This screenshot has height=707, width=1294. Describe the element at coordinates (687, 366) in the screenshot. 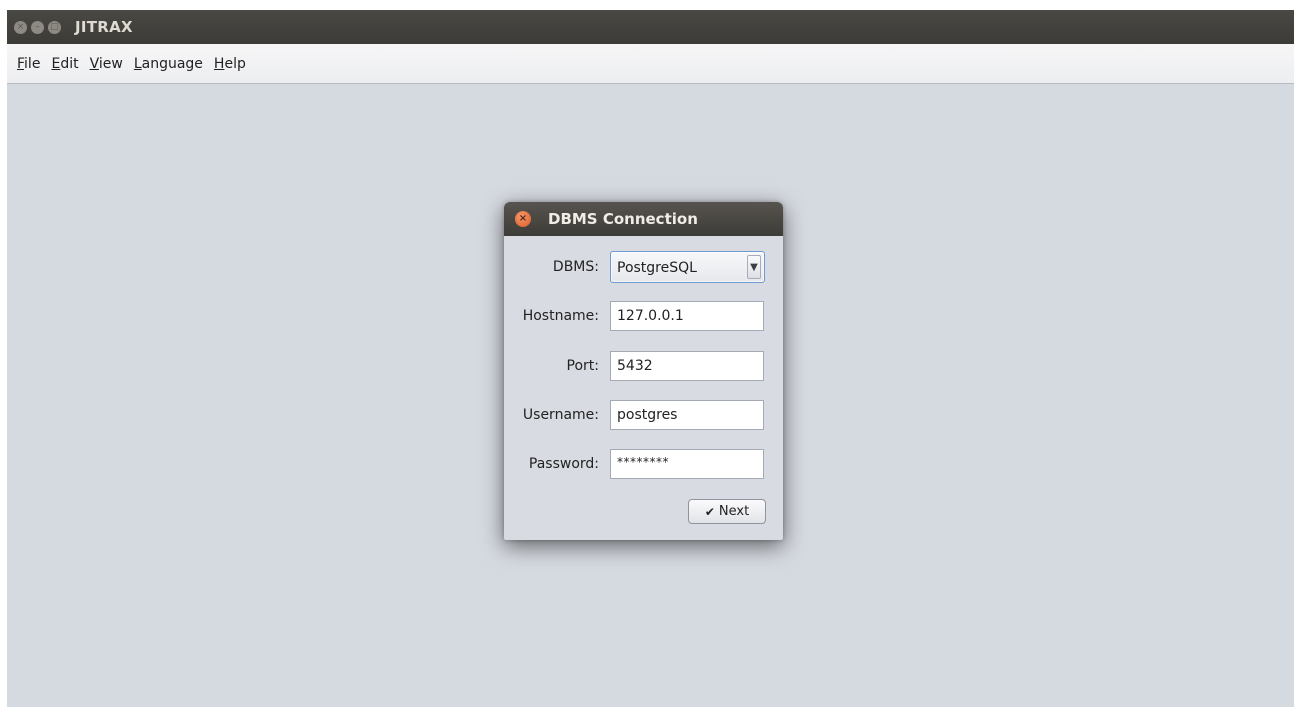

I see `port-field: 5432` at that location.